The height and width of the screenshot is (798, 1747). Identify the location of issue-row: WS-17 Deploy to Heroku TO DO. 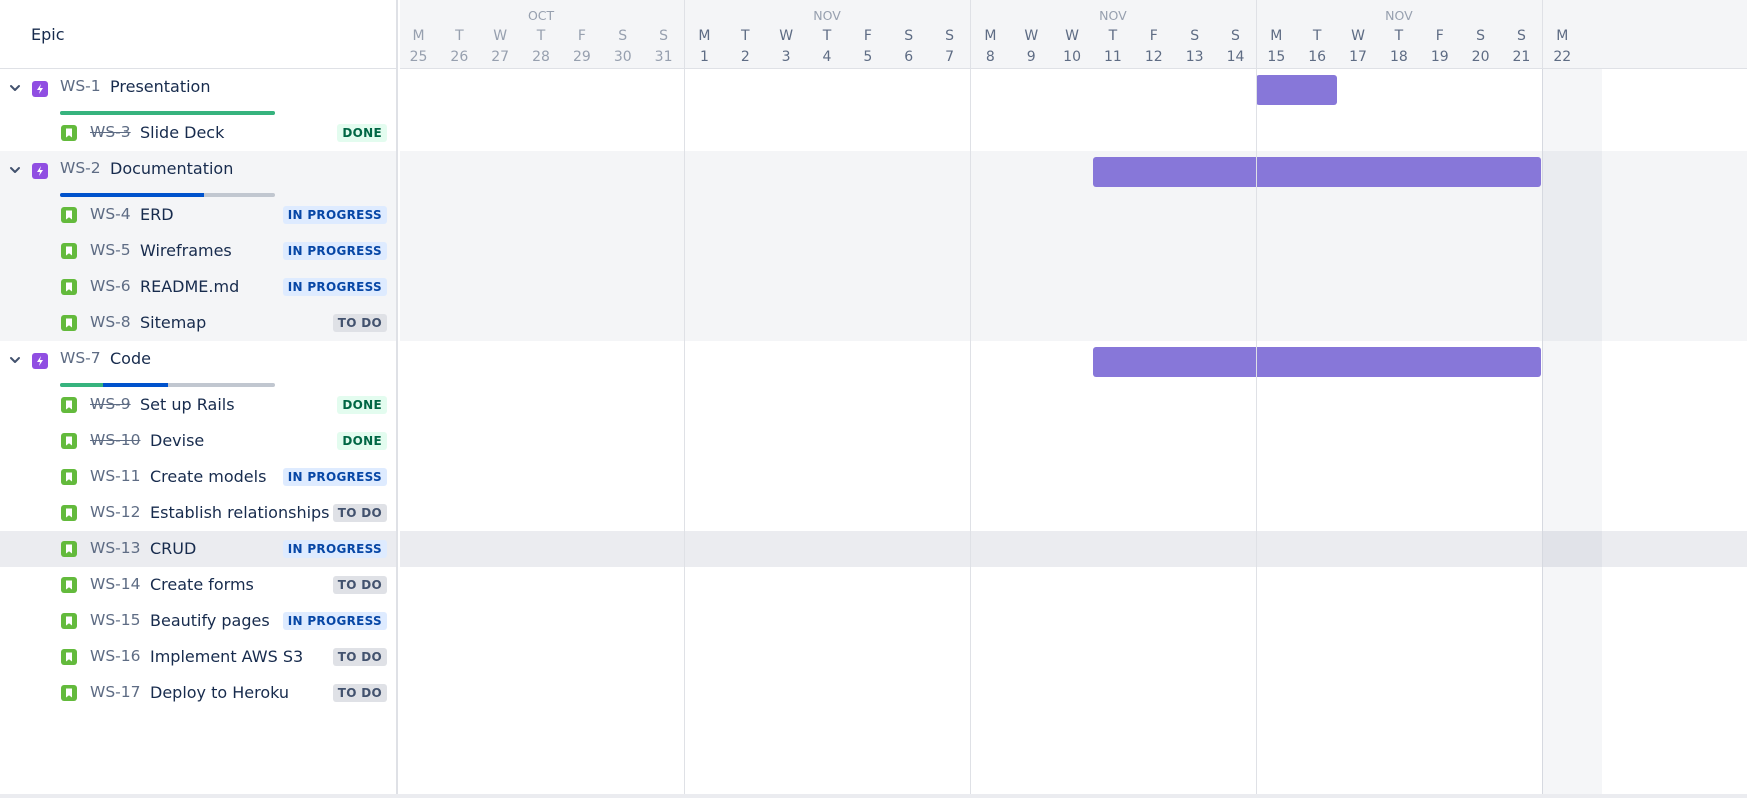
(198, 693).